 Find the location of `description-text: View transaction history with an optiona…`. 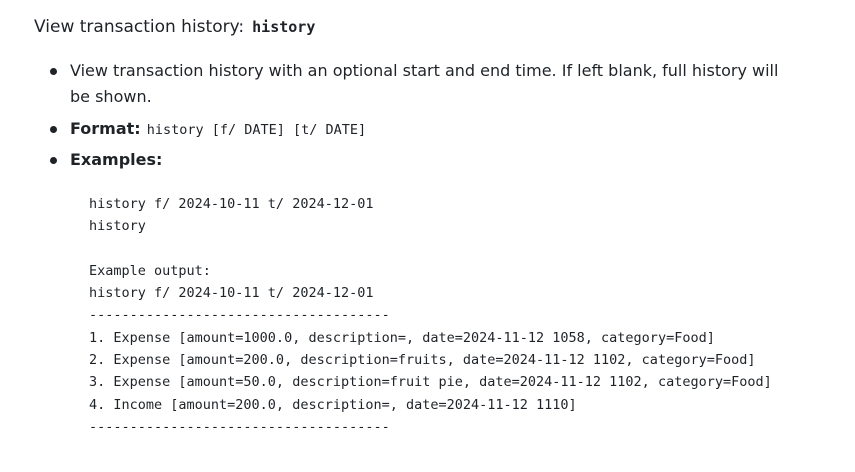

description-text: View transaction history with an optiona… is located at coordinates (424, 83).